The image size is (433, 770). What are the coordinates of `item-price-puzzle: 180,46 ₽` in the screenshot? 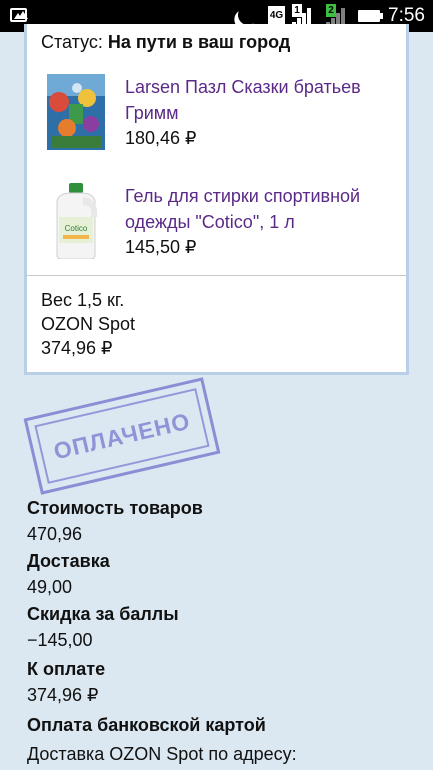 It's located at (161, 138).